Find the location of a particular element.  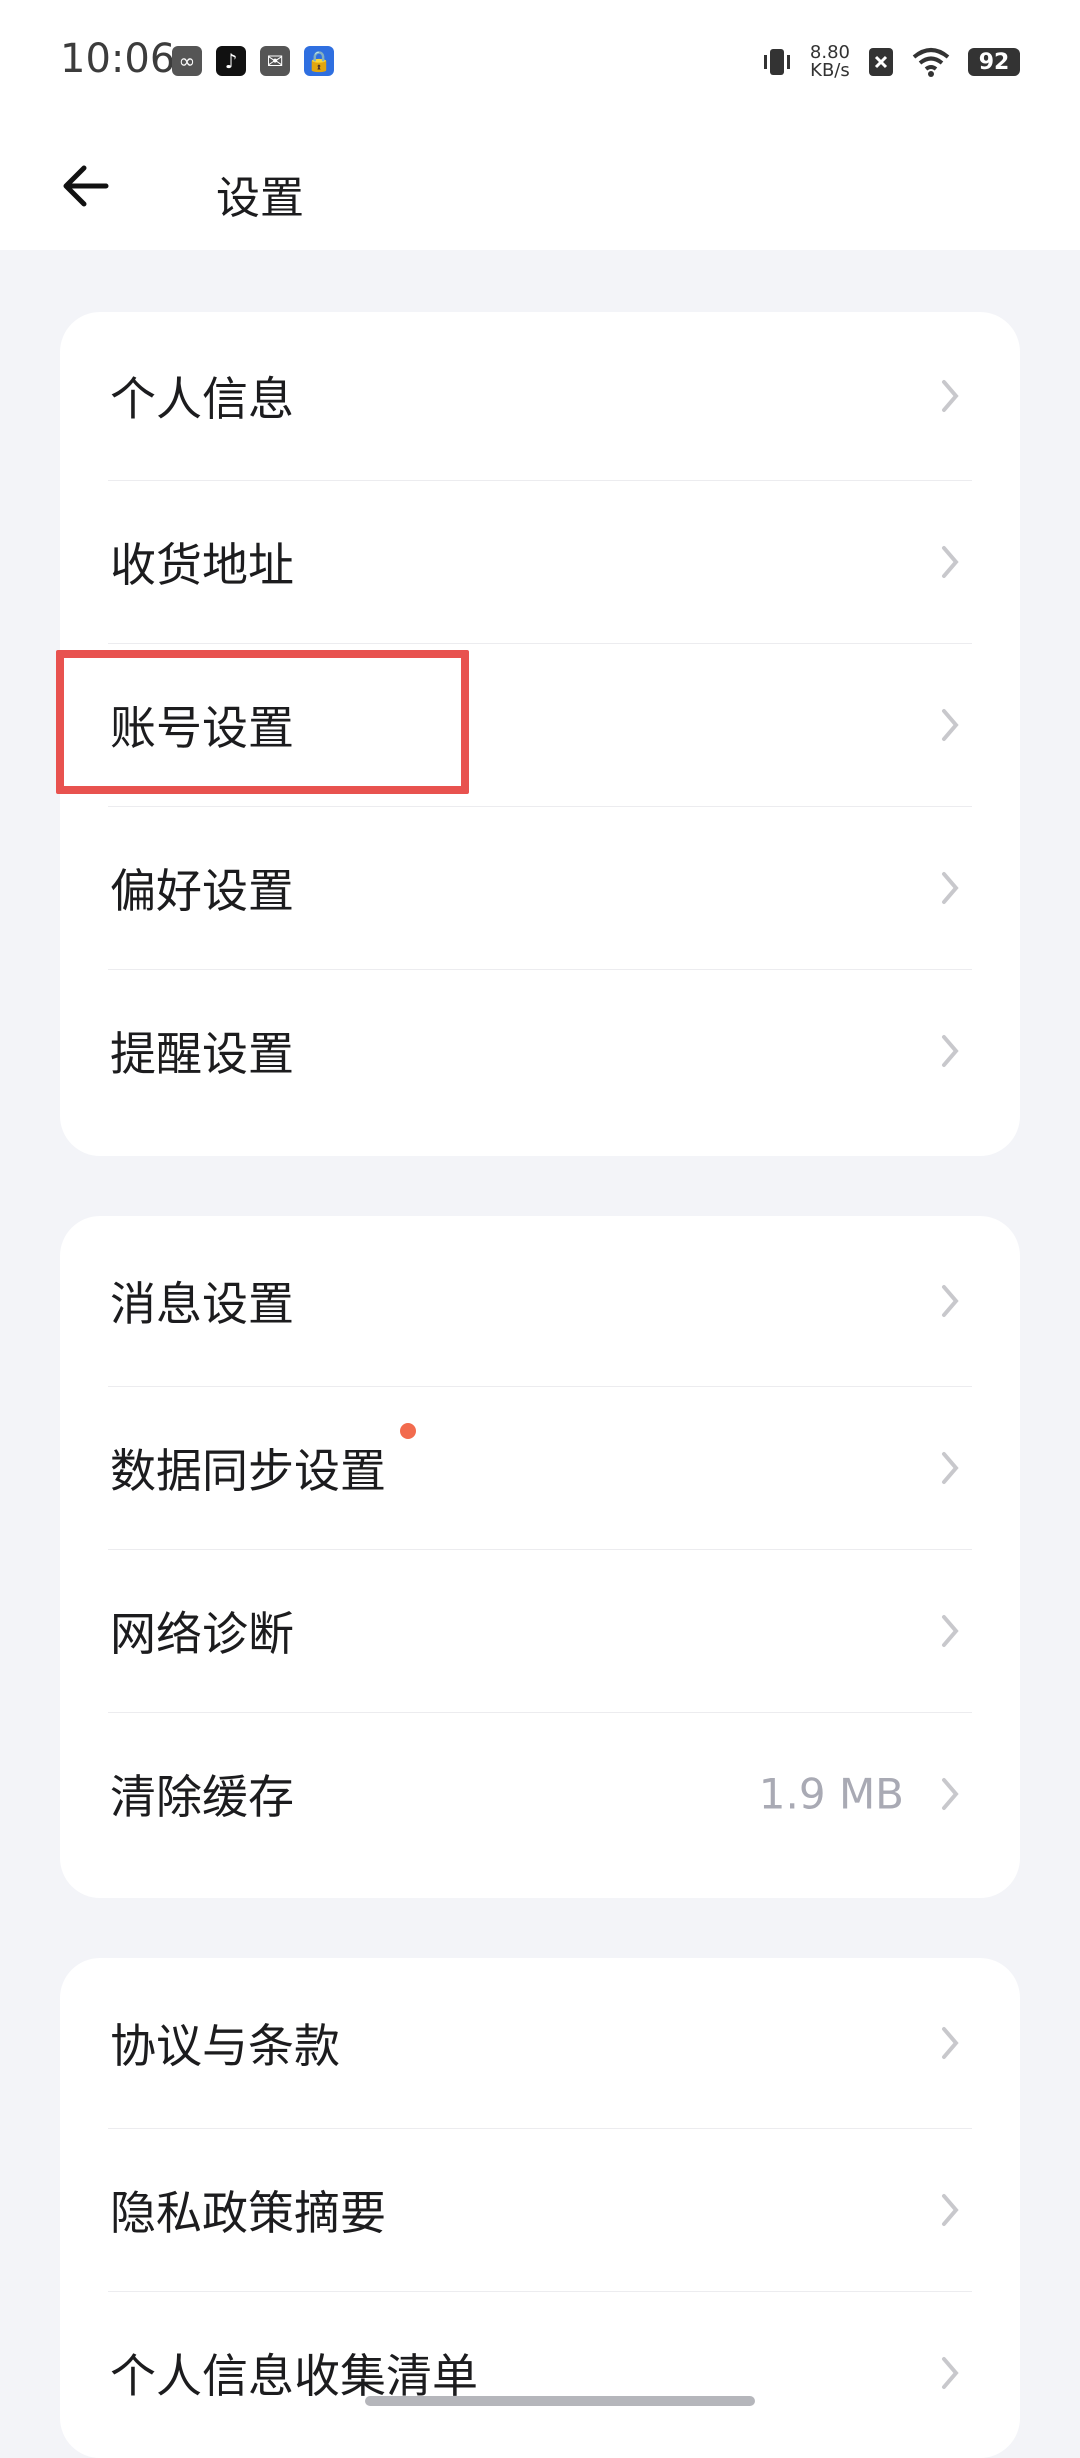

arrow-left-icon is located at coordinates (86, 186).